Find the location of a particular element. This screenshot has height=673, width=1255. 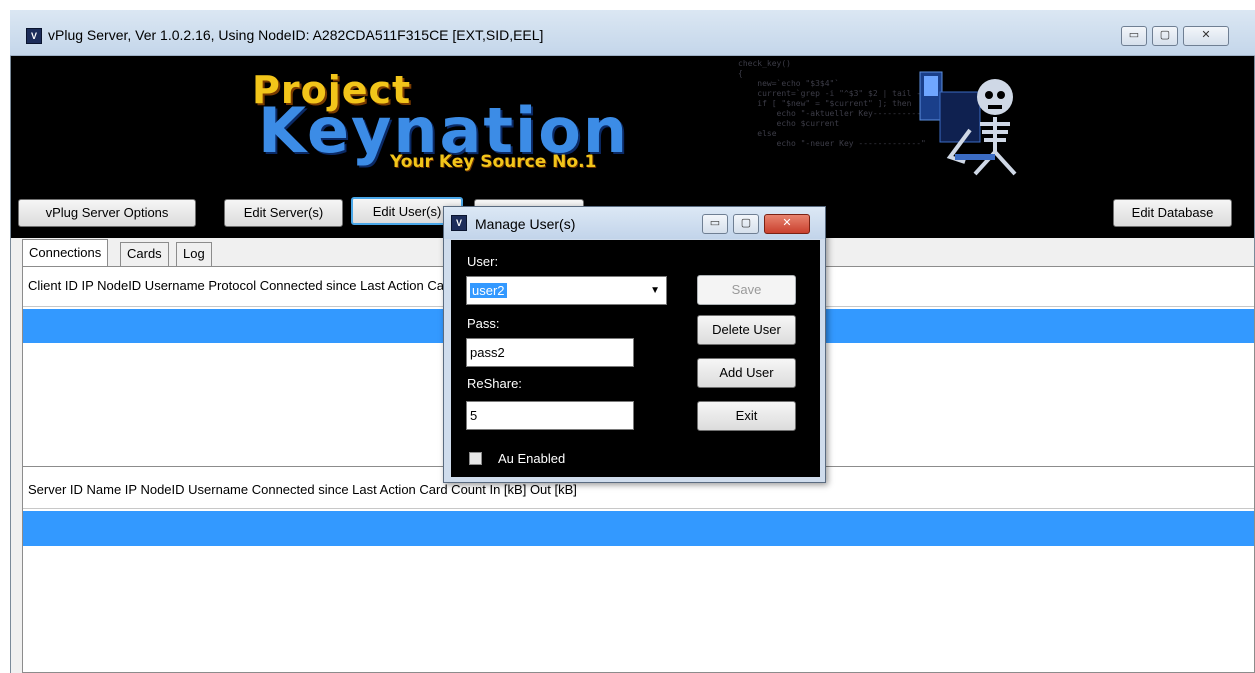

reshare-label: ReShare: is located at coordinates (494, 383).